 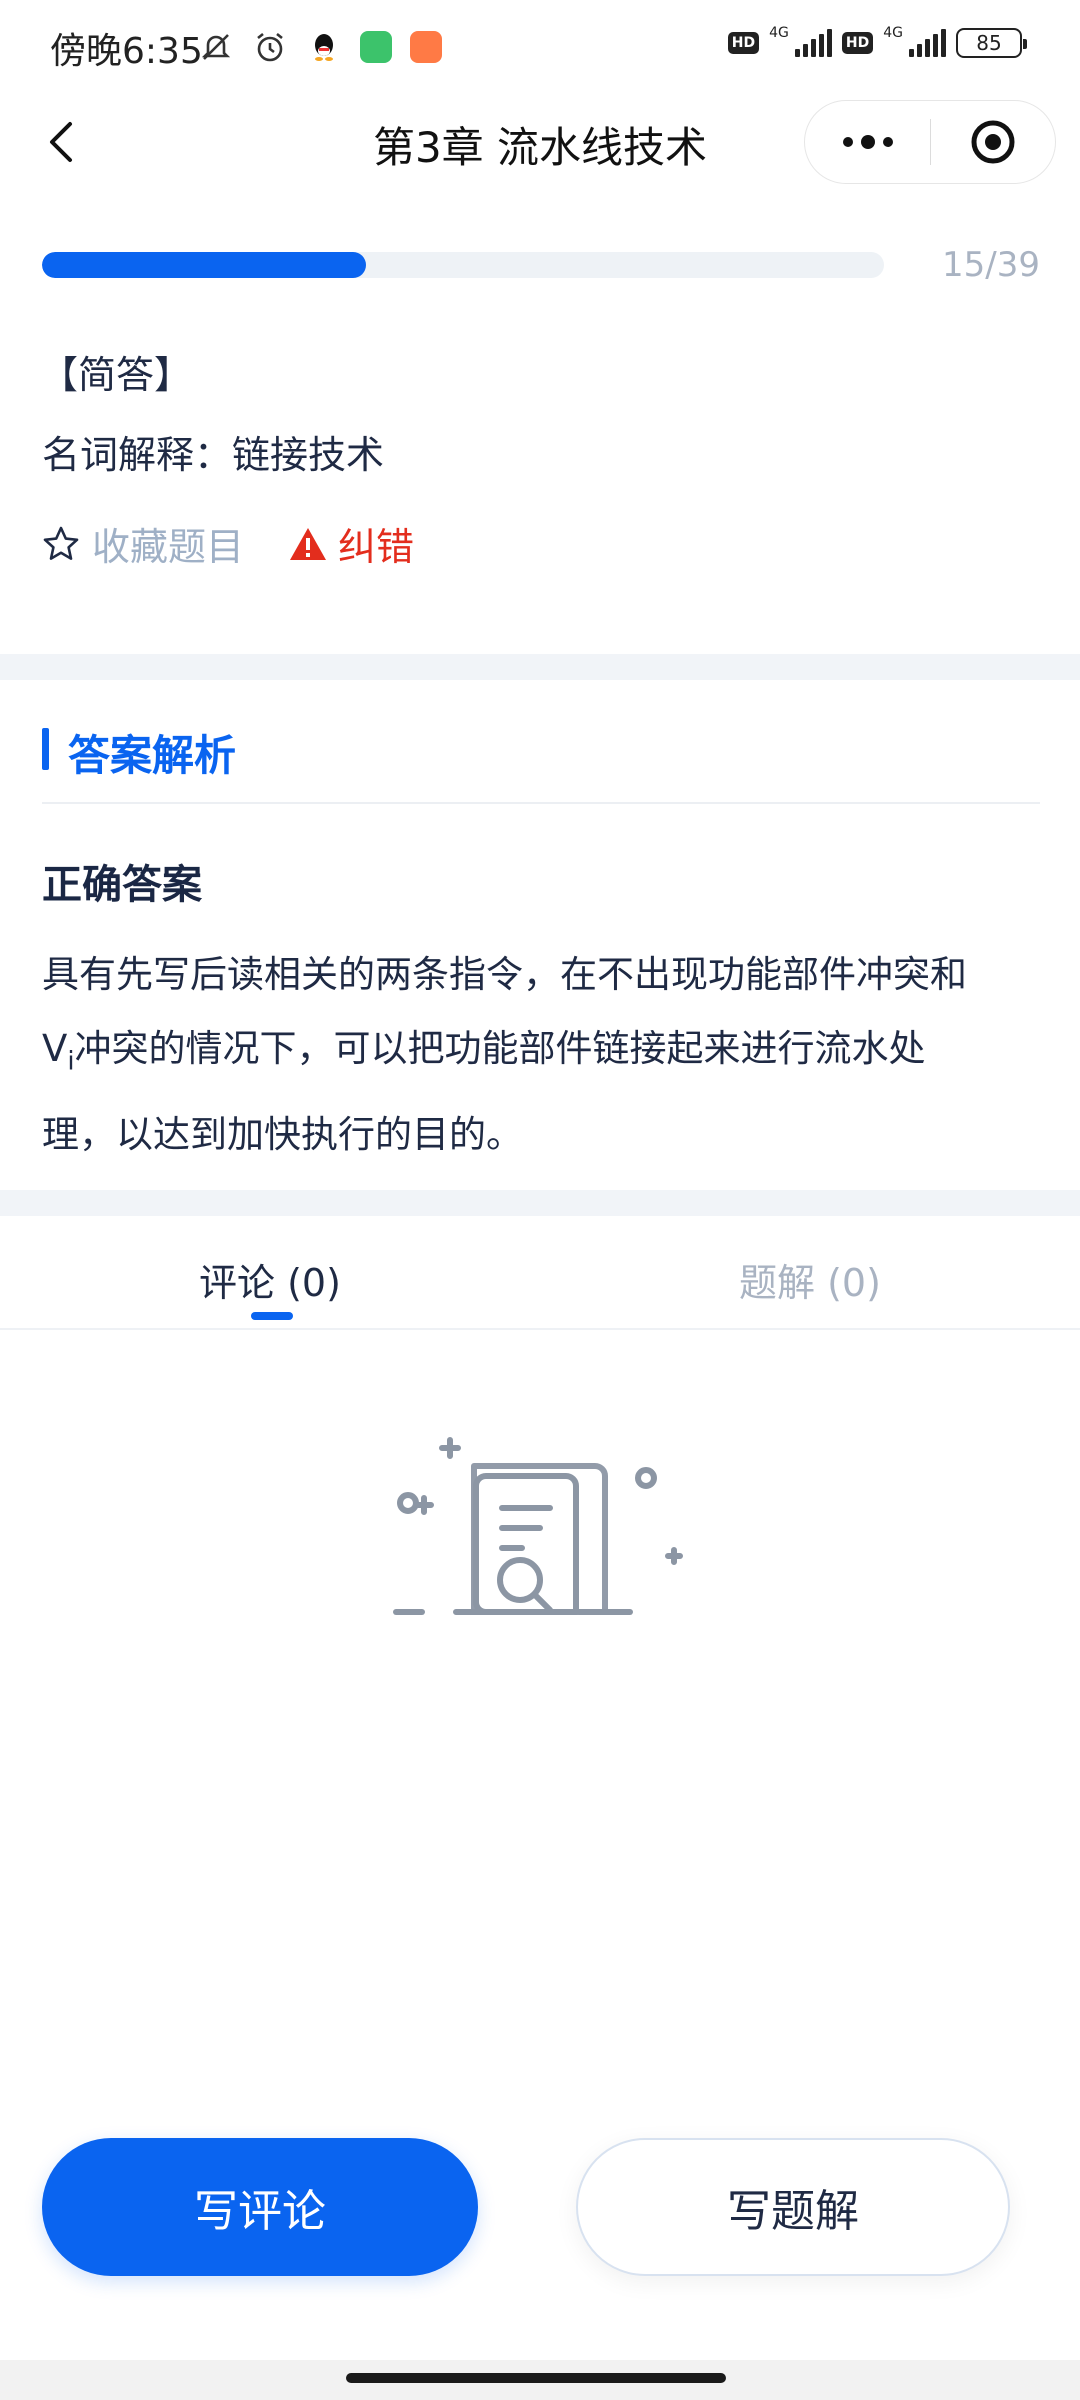 I want to click on status-icons-left, so click(x=320, y=47).